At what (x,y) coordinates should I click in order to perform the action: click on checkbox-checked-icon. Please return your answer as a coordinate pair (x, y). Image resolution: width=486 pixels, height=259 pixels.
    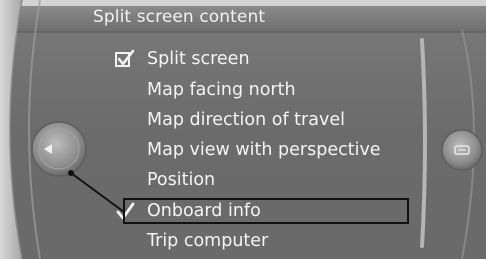
    Looking at the image, I should click on (125, 58).